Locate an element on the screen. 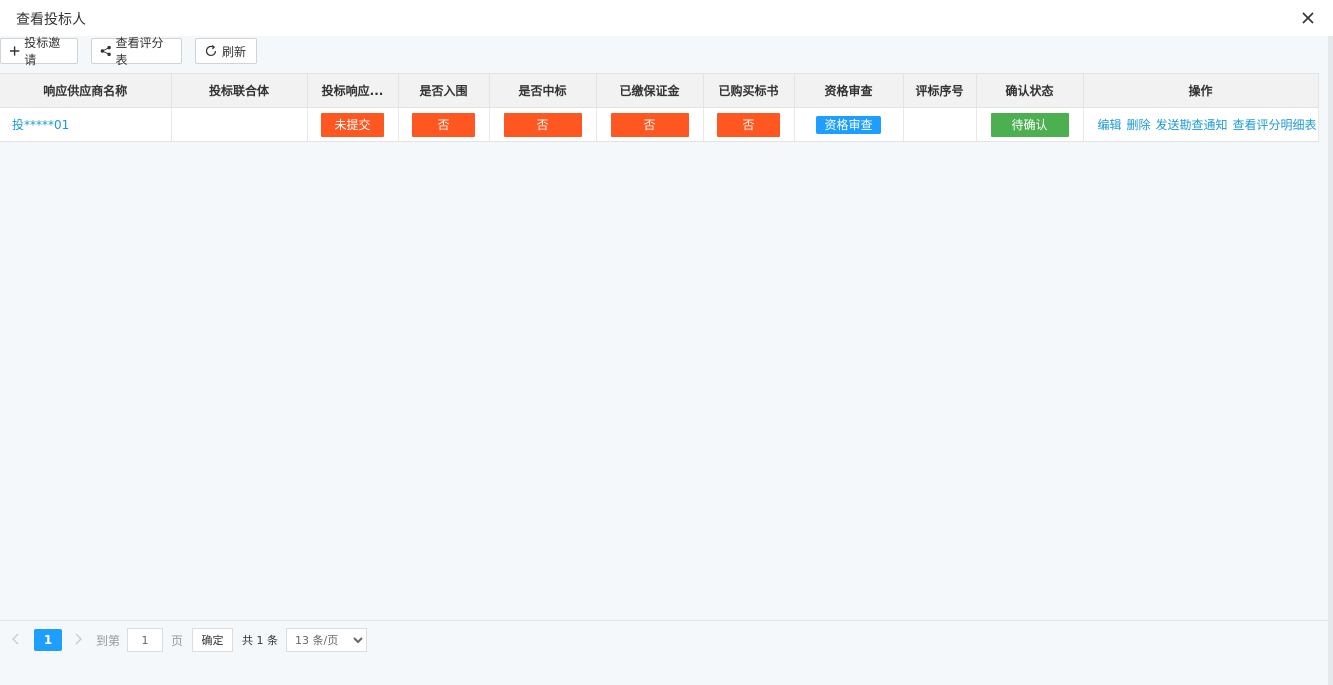  goto-page-input is located at coordinates (145, 640).